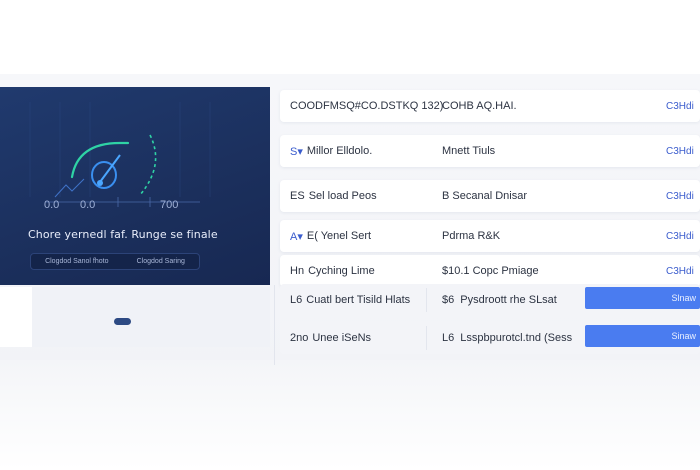 This screenshot has width=700, height=470. I want to click on row-label: COODFMSQ#CO.DSTKQ 132), so click(367, 106).